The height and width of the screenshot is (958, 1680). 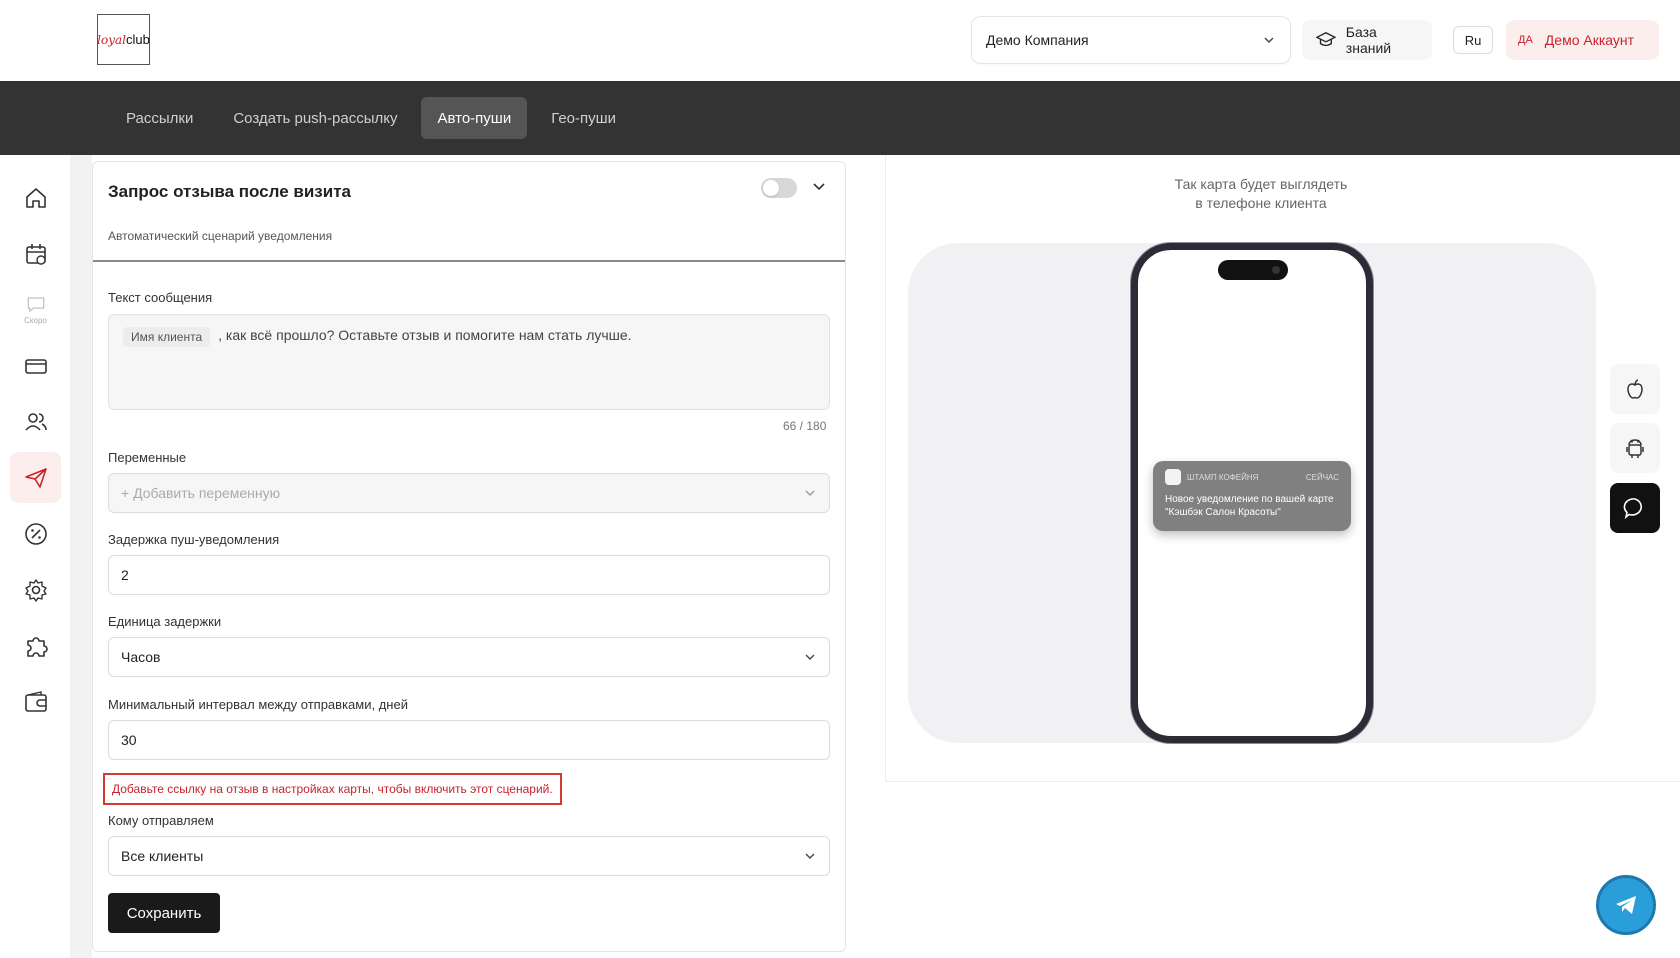 I want to click on tab-auto-push: Авто-пуши, so click(x=474, y=118).